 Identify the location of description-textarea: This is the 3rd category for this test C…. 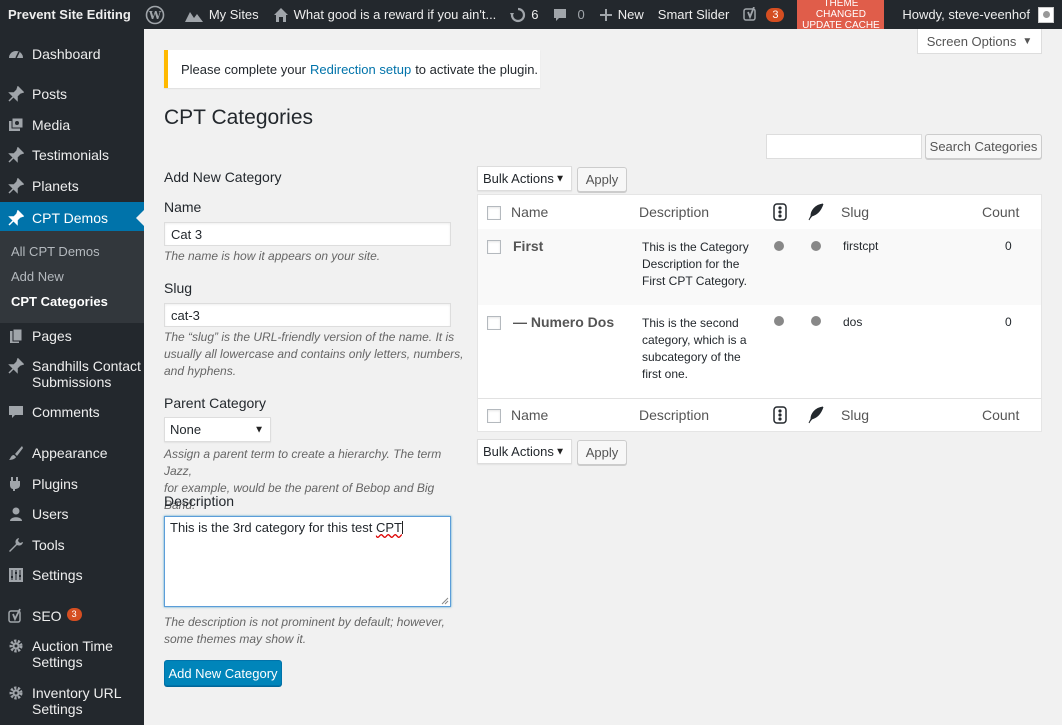
(307, 561).